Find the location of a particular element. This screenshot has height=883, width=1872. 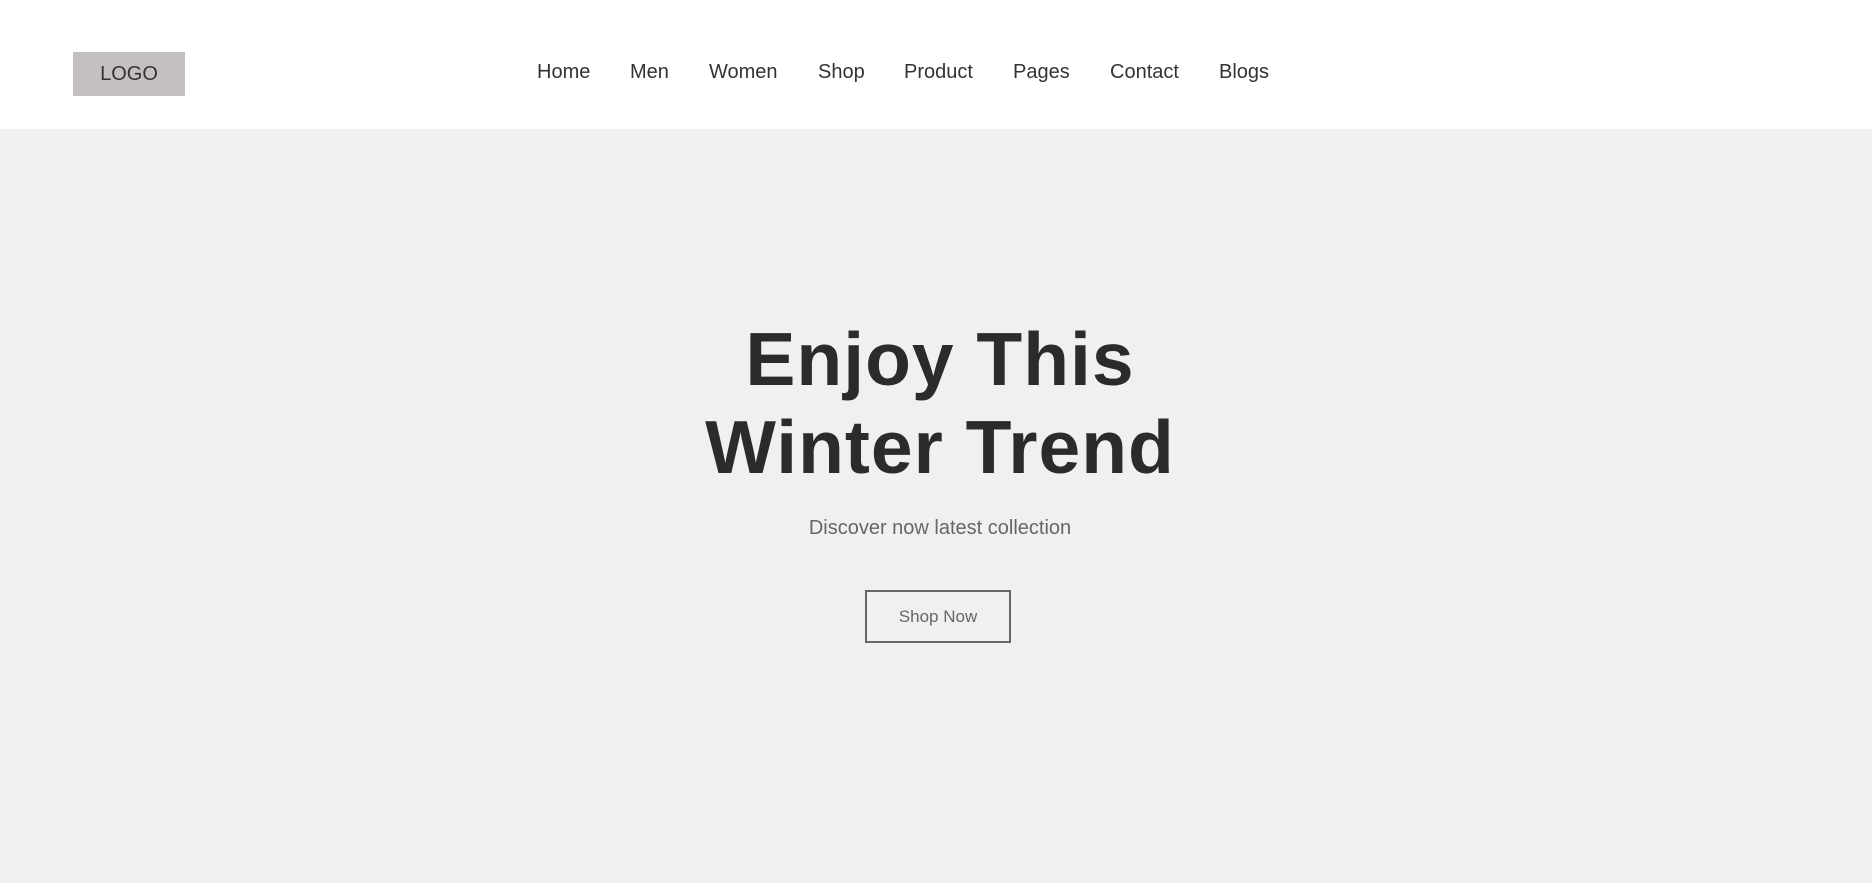

nav-item-product: Product is located at coordinates (938, 72).